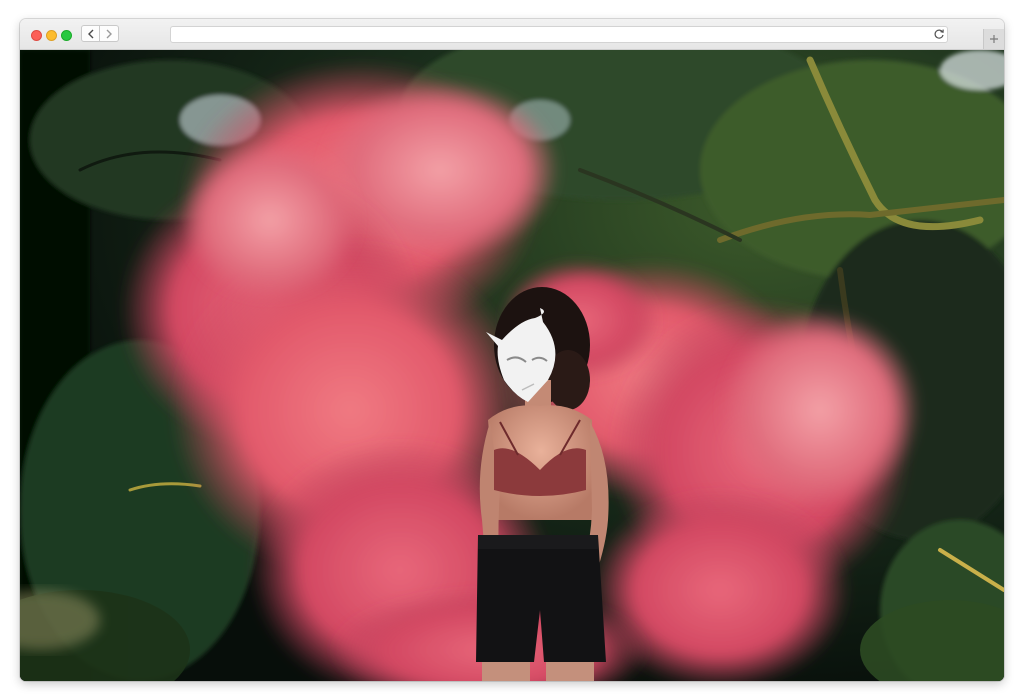 The width and height of the screenshot is (1024, 700). I want to click on plus-icon, so click(994, 39).